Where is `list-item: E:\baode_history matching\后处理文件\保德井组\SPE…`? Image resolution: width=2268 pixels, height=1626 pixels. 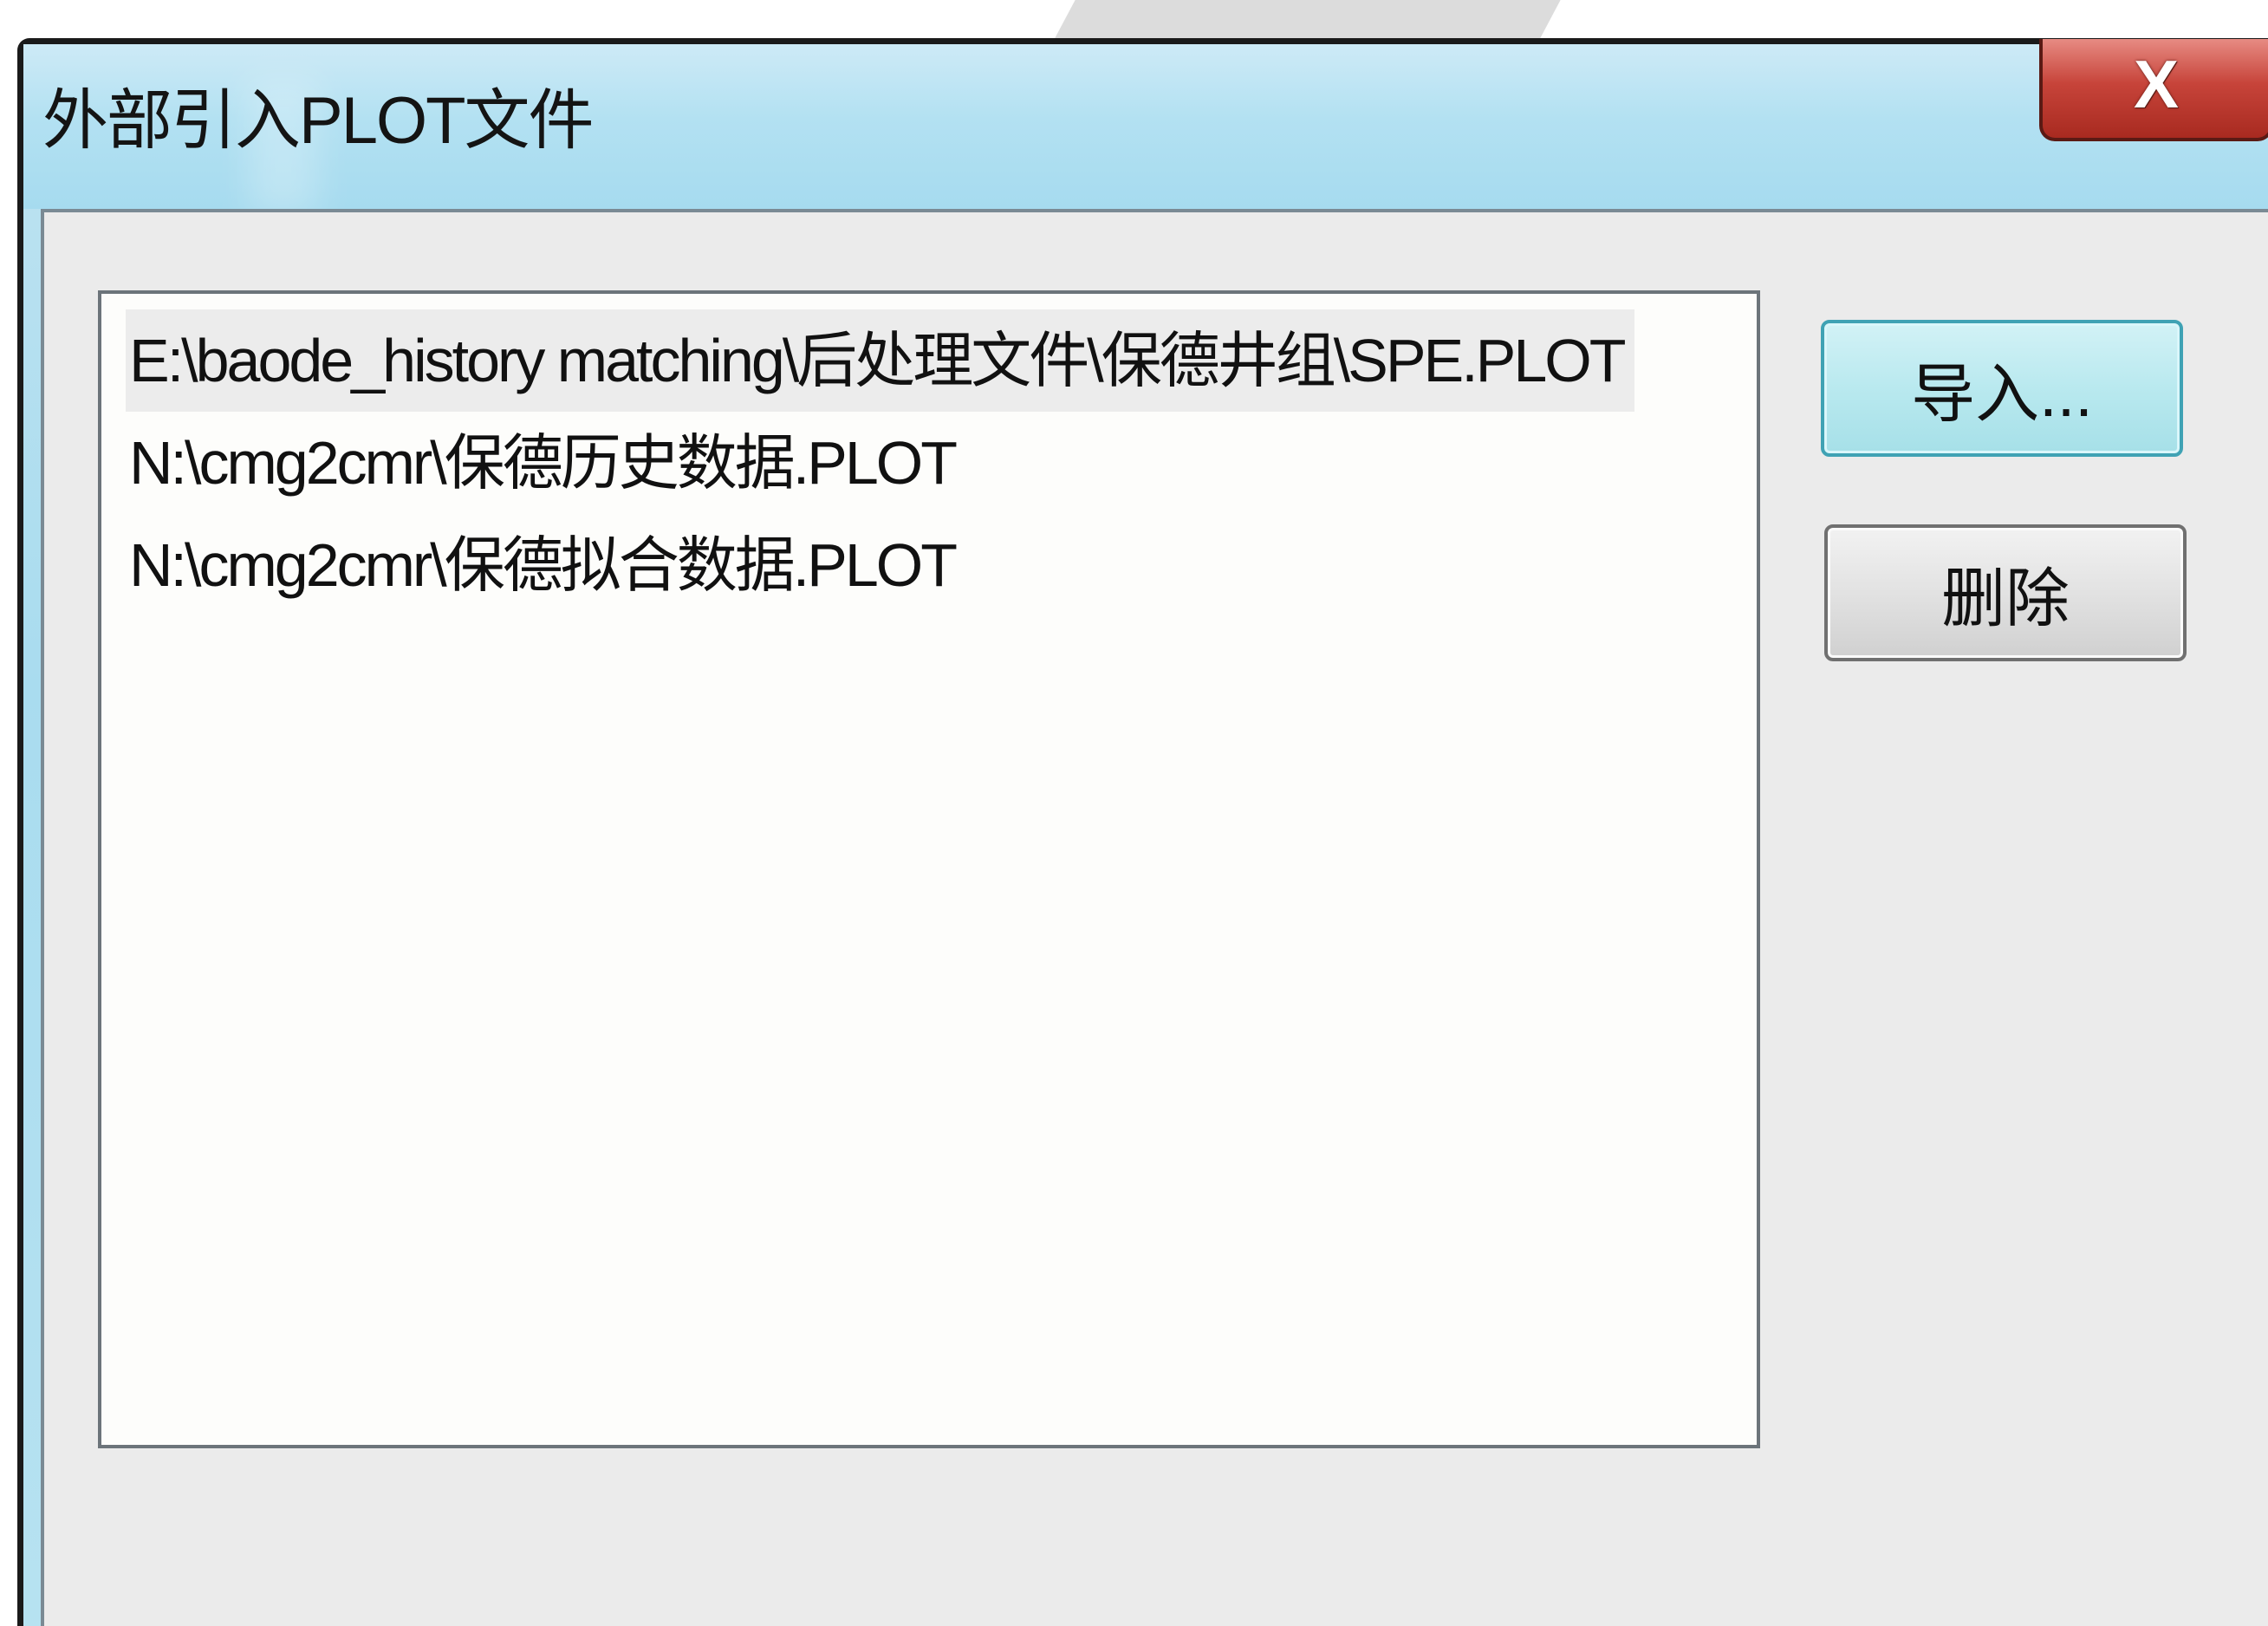 list-item: E:\baode_history matching\后处理文件\保德井组\SPE… is located at coordinates (880, 360).